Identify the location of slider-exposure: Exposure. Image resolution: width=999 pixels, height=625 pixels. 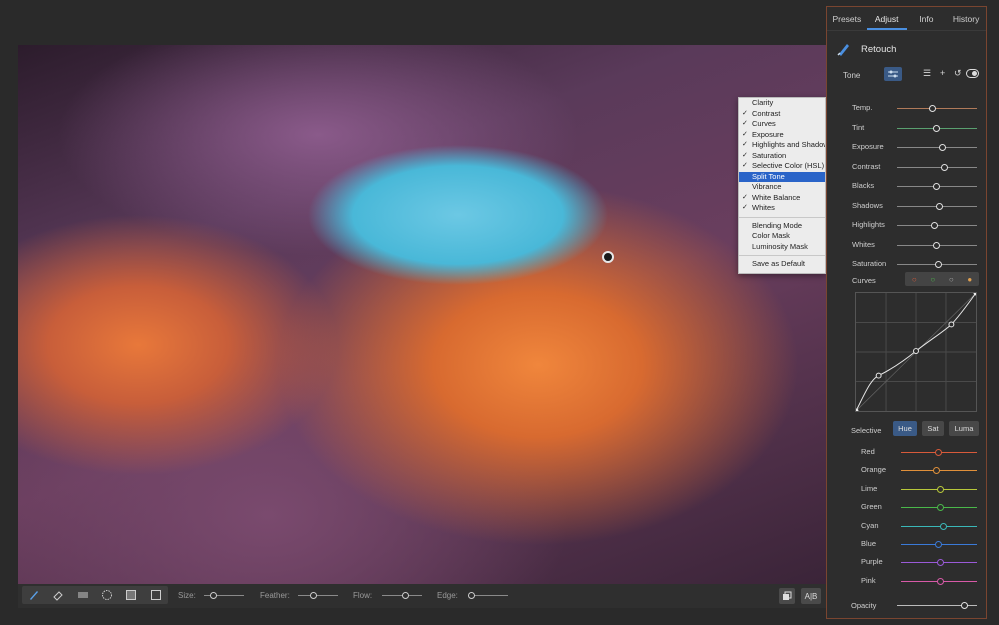
(907, 147).